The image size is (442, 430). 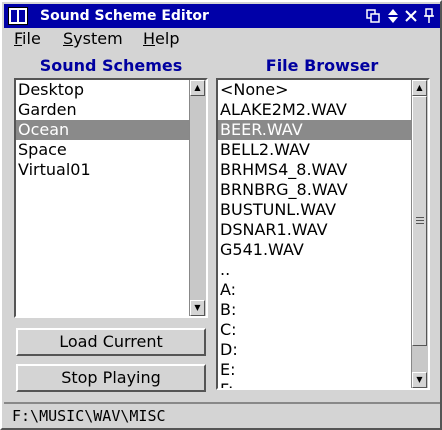 What do you see at coordinates (111, 342) in the screenshot?
I see `load-current-button: Load Current` at bounding box center [111, 342].